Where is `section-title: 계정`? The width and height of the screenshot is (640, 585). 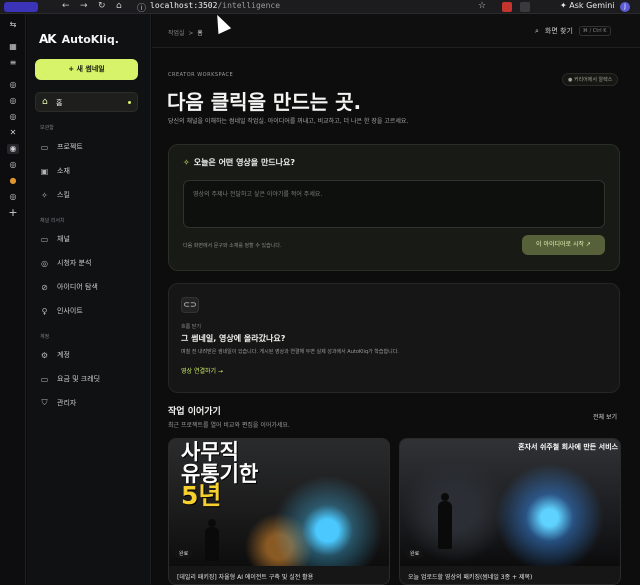
section-title: 계정 is located at coordinates (45, 337).